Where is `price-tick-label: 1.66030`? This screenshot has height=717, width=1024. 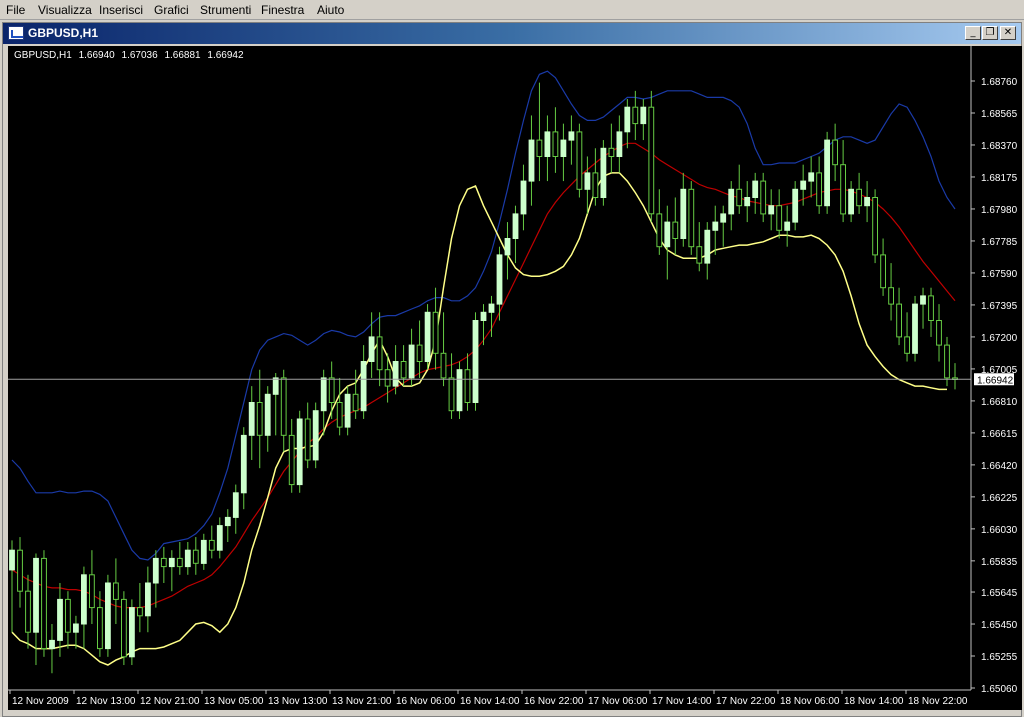
price-tick-label: 1.66030 is located at coordinates (999, 530).